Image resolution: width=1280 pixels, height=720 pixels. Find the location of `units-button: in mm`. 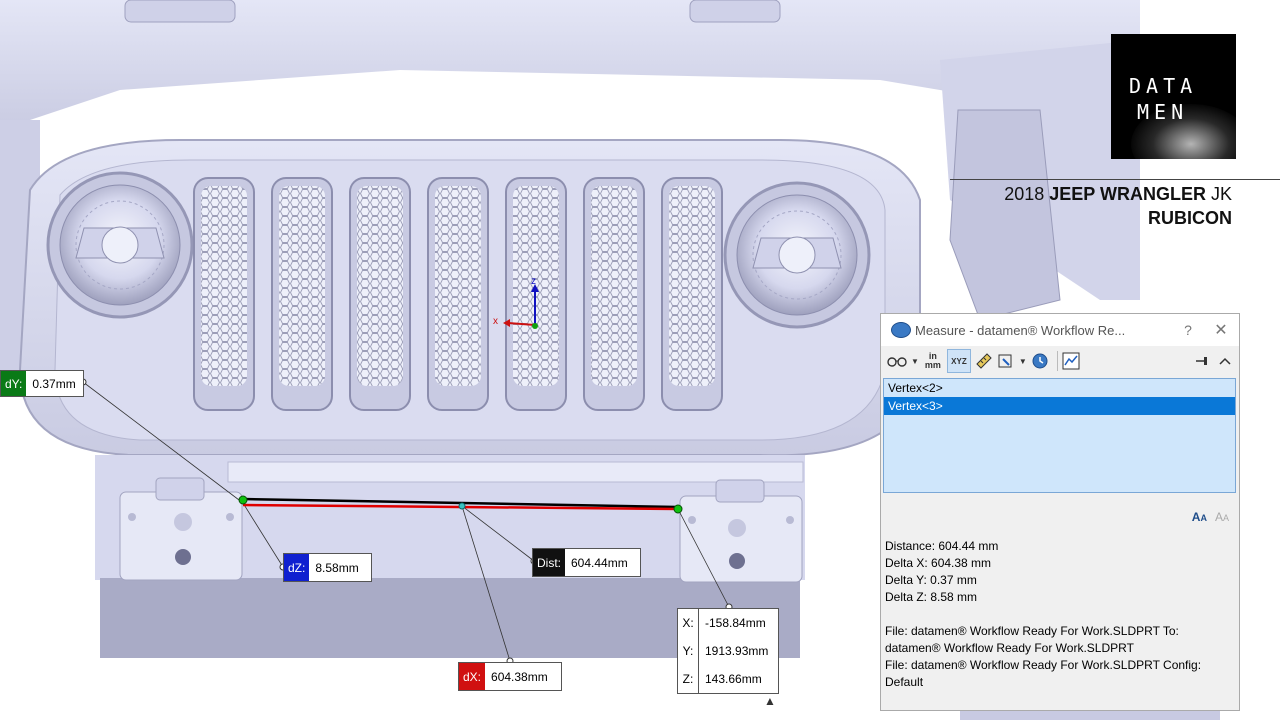

units-button: in mm is located at coordinates (933, 361).